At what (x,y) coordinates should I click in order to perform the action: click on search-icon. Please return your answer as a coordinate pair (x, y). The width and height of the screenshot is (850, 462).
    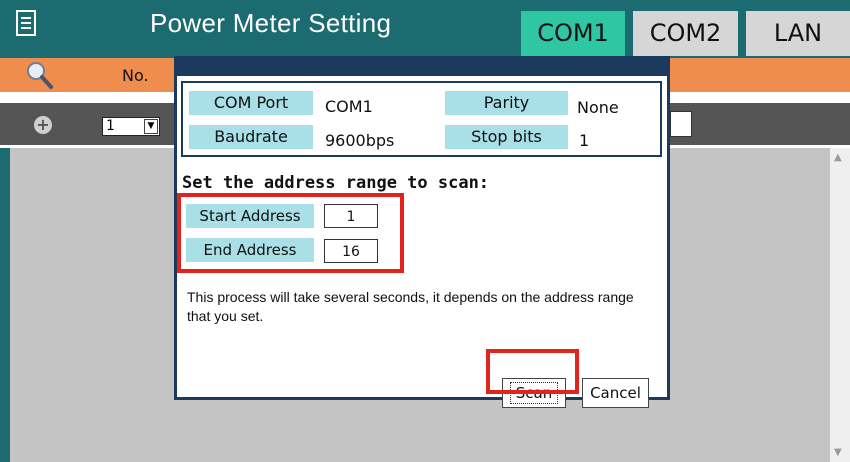
    Looking at the image, I should click on (39, 75).